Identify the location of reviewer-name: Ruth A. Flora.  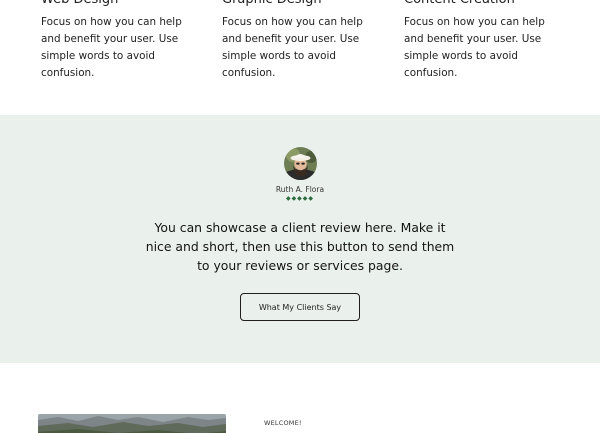
(300, 189).